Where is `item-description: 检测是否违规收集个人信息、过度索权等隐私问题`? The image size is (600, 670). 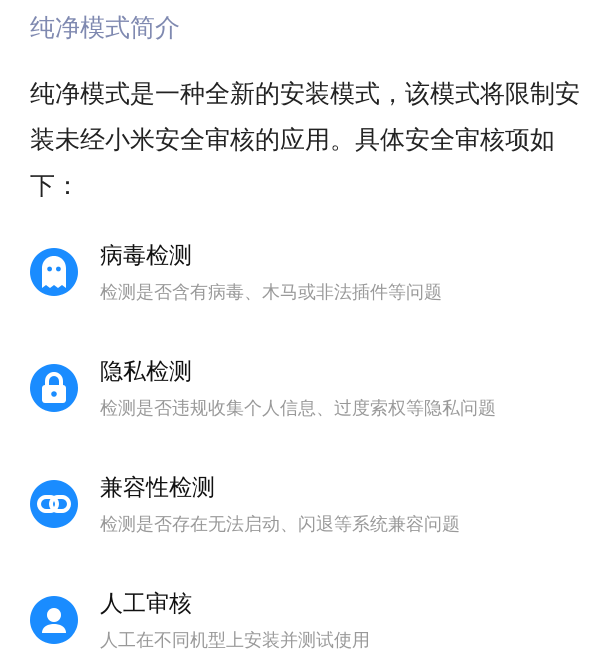 item-description: 检测是否违规收集个人信息、过度索权等隐私问题 is located at coordinates (298, 408).